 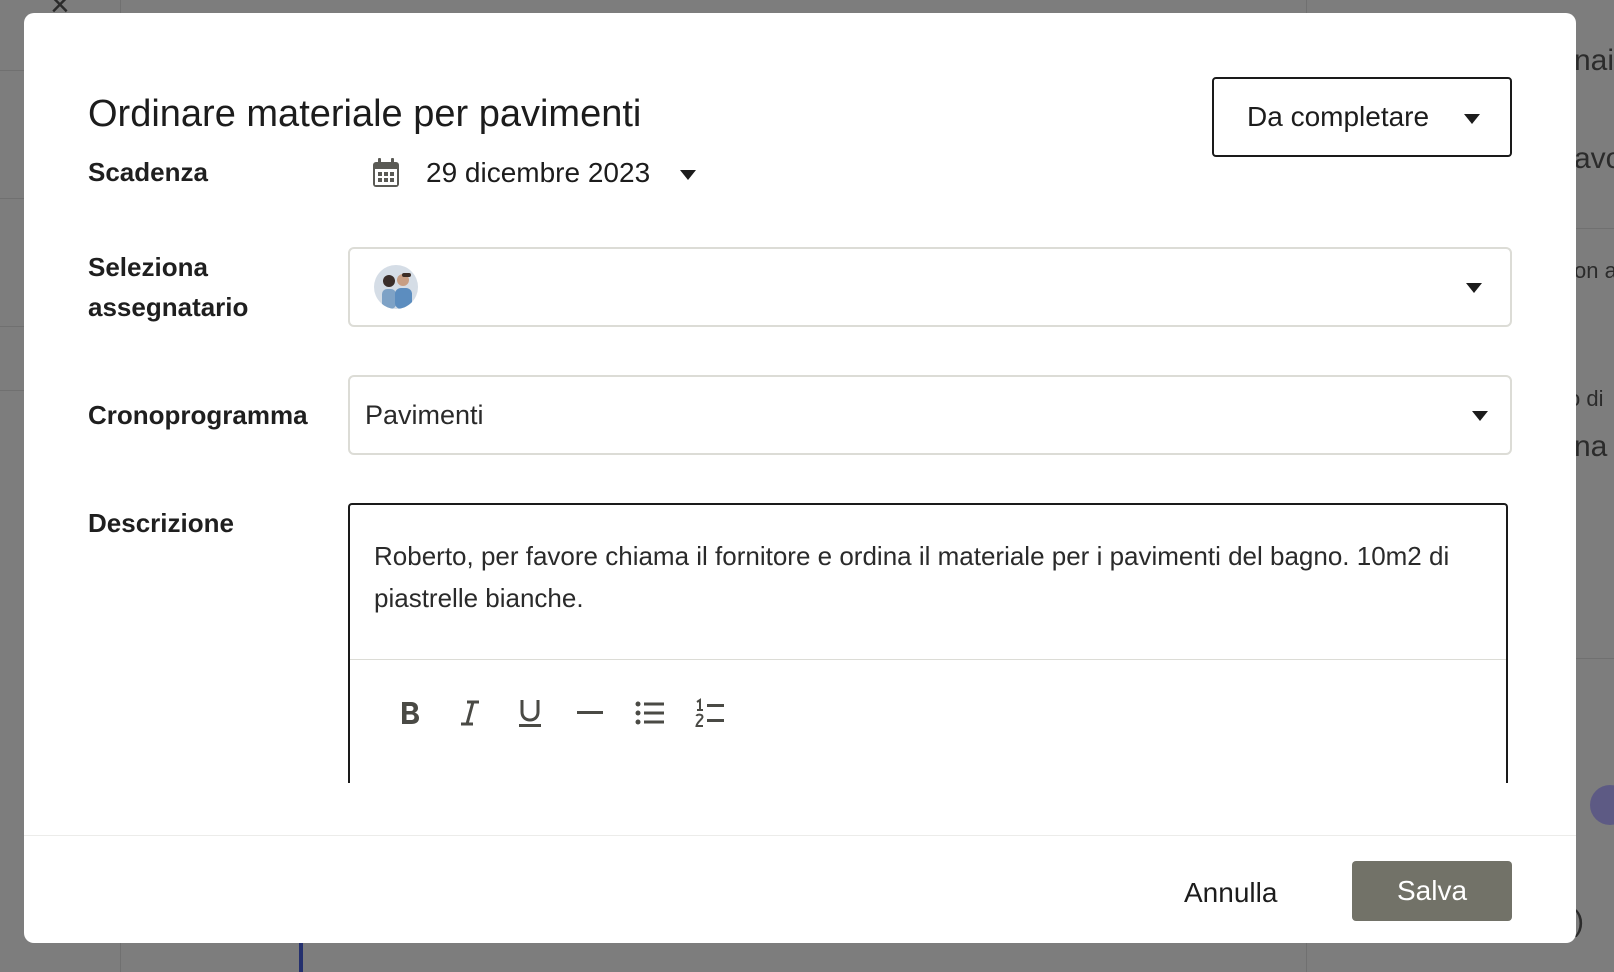 I want to click on deadline-picker: 29 dicembre 2023, so click(x=534, y=173).